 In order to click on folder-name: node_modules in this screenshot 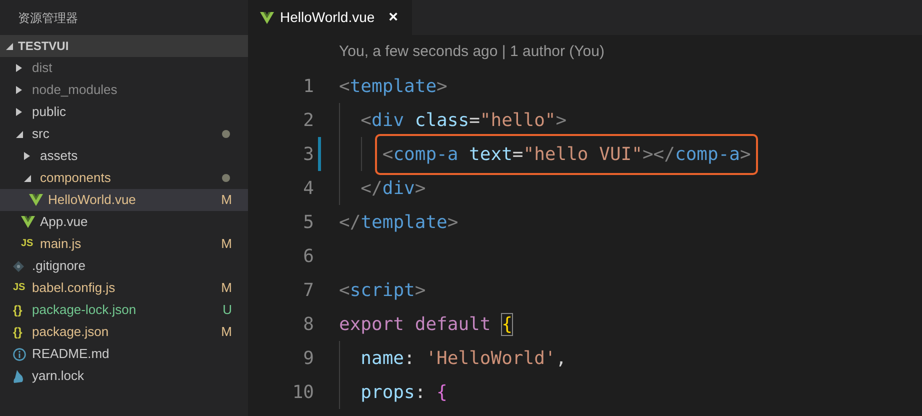, I will do `click(75, 90)`.